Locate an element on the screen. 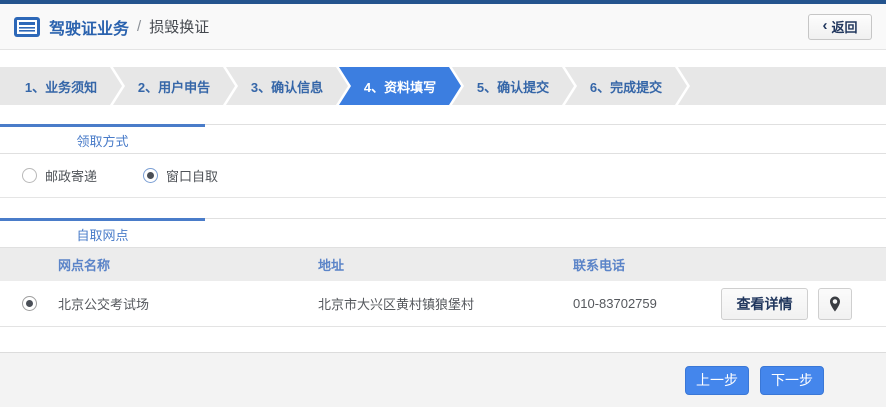 This screenshot has height=410, width=886. radio-unselected-icon is located at coordinates (29, 175).